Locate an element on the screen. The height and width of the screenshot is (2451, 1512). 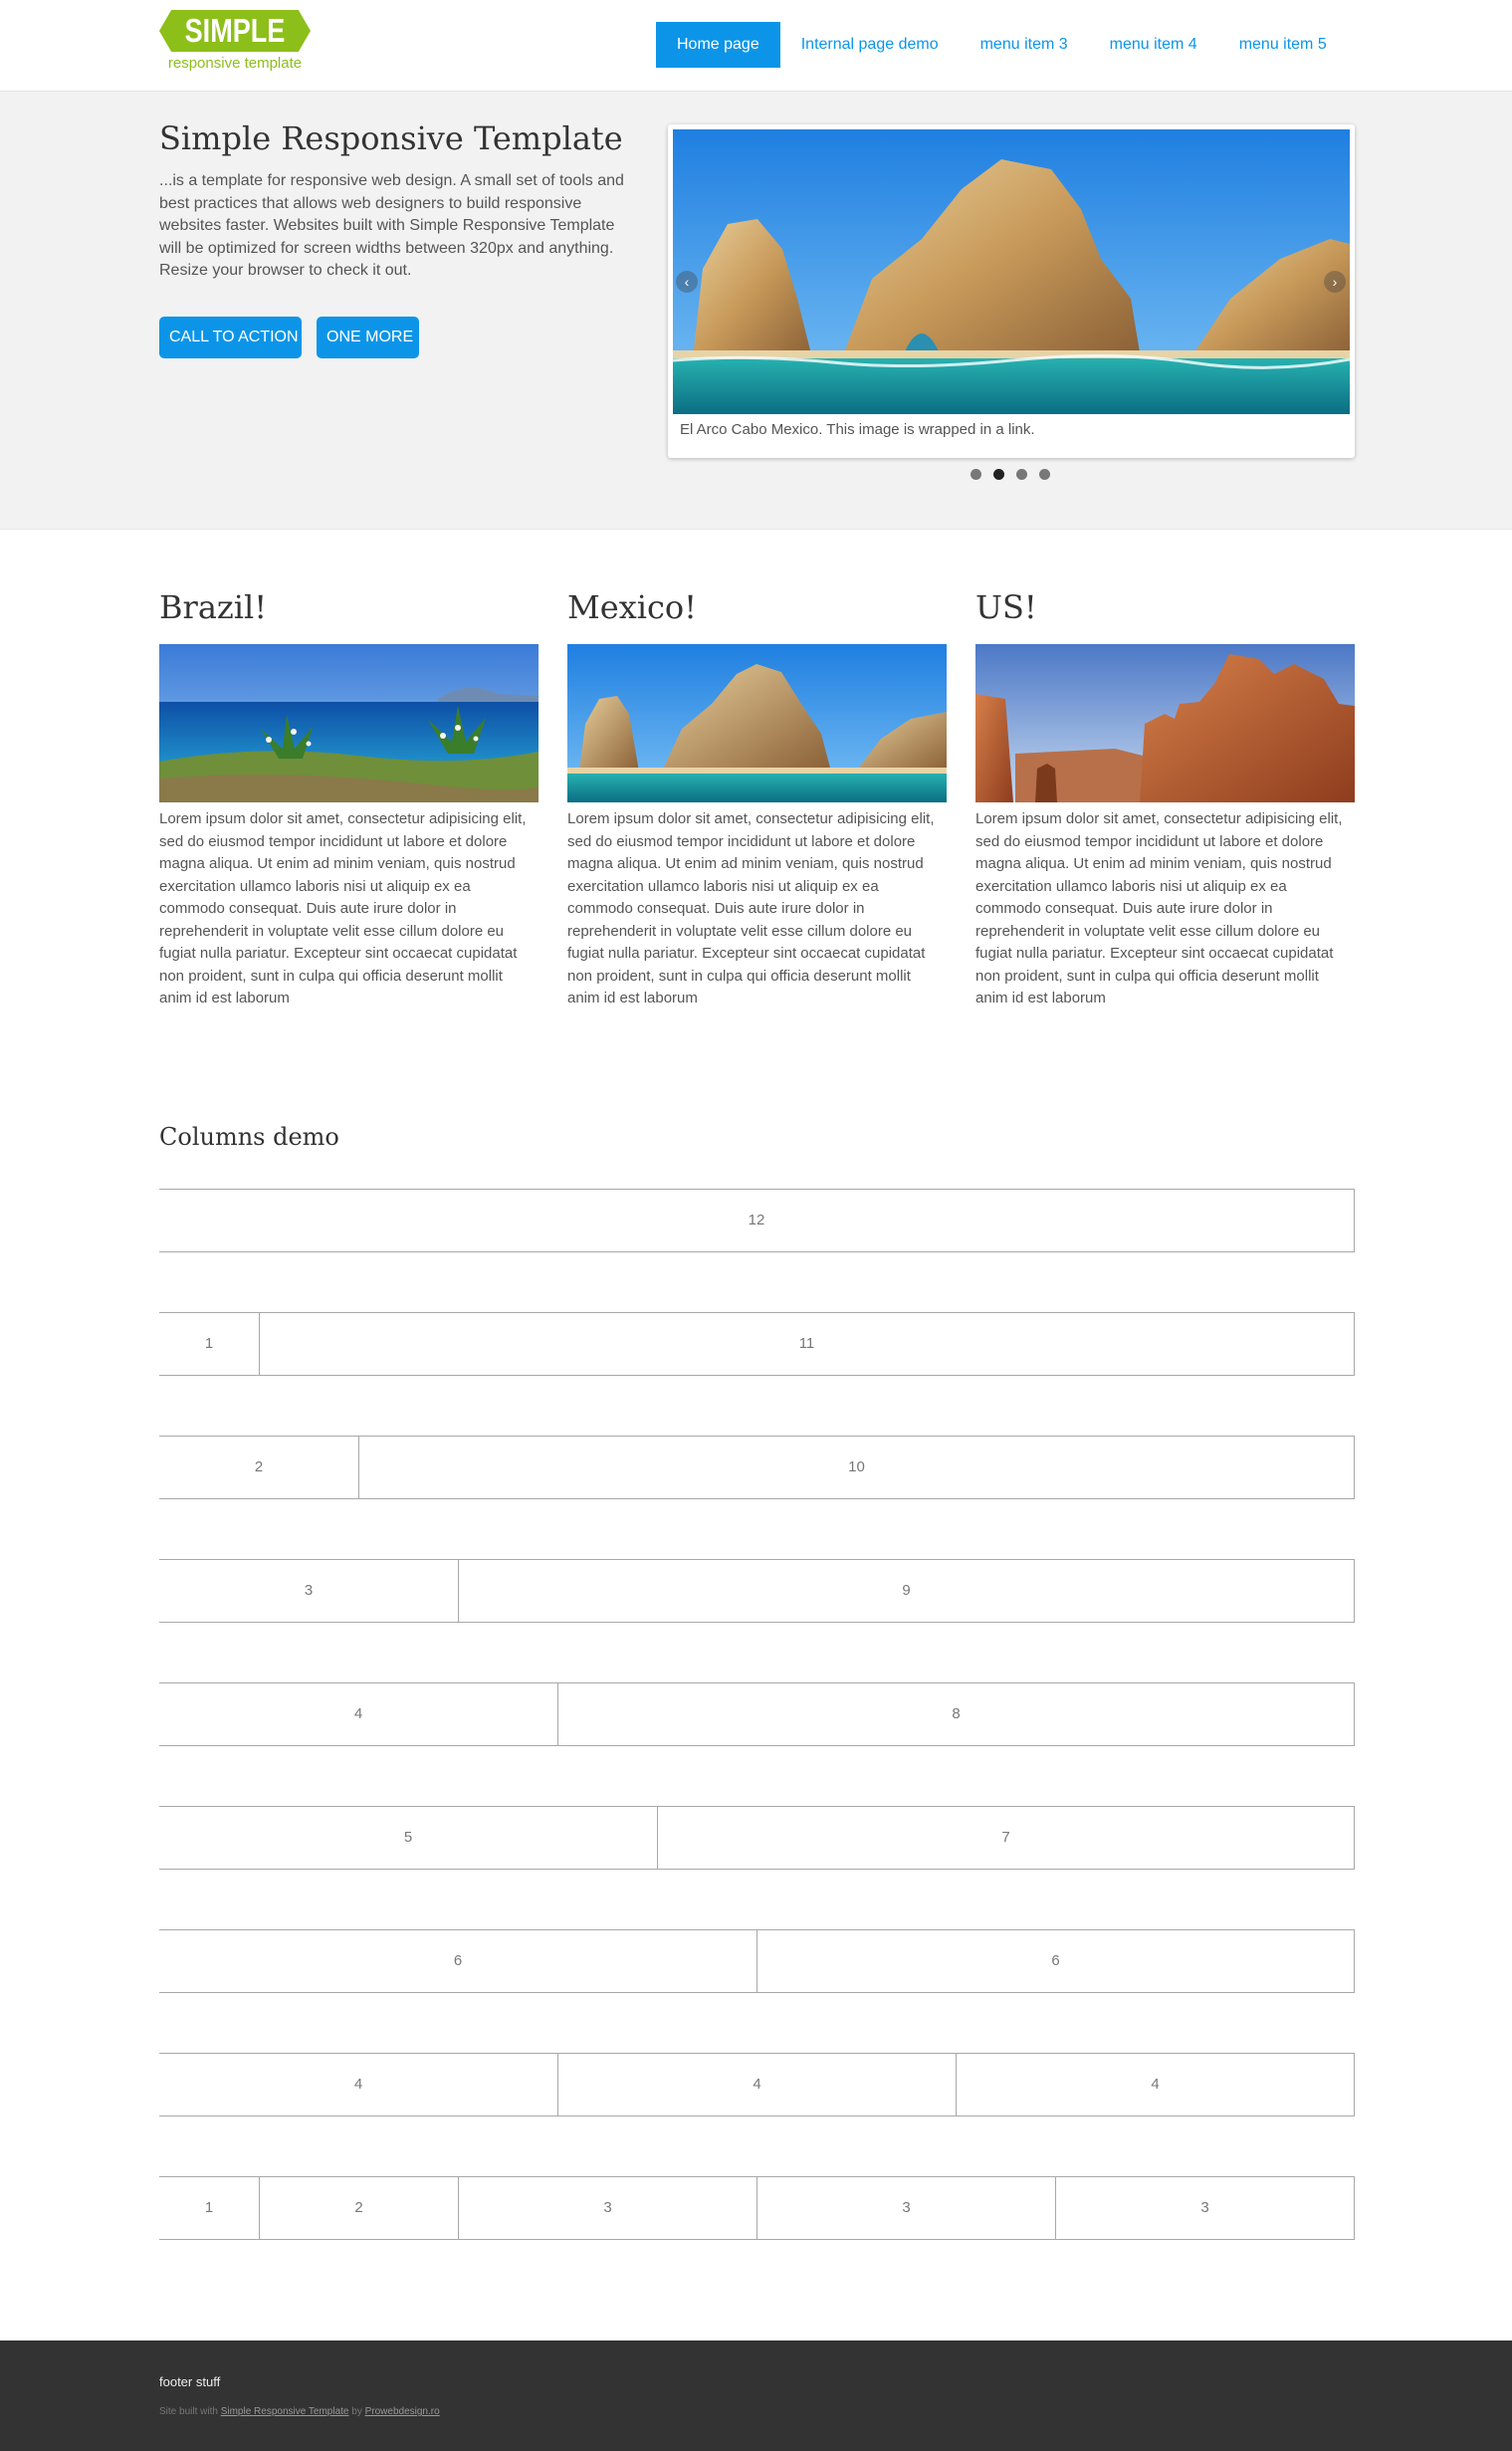
grid-row: 48 is located at coordinates (757, 1714).